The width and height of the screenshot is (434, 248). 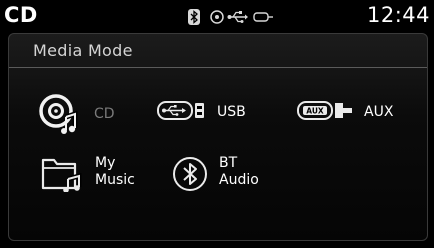 I want to click on cd-label: CD, so click(x=104, y=114).